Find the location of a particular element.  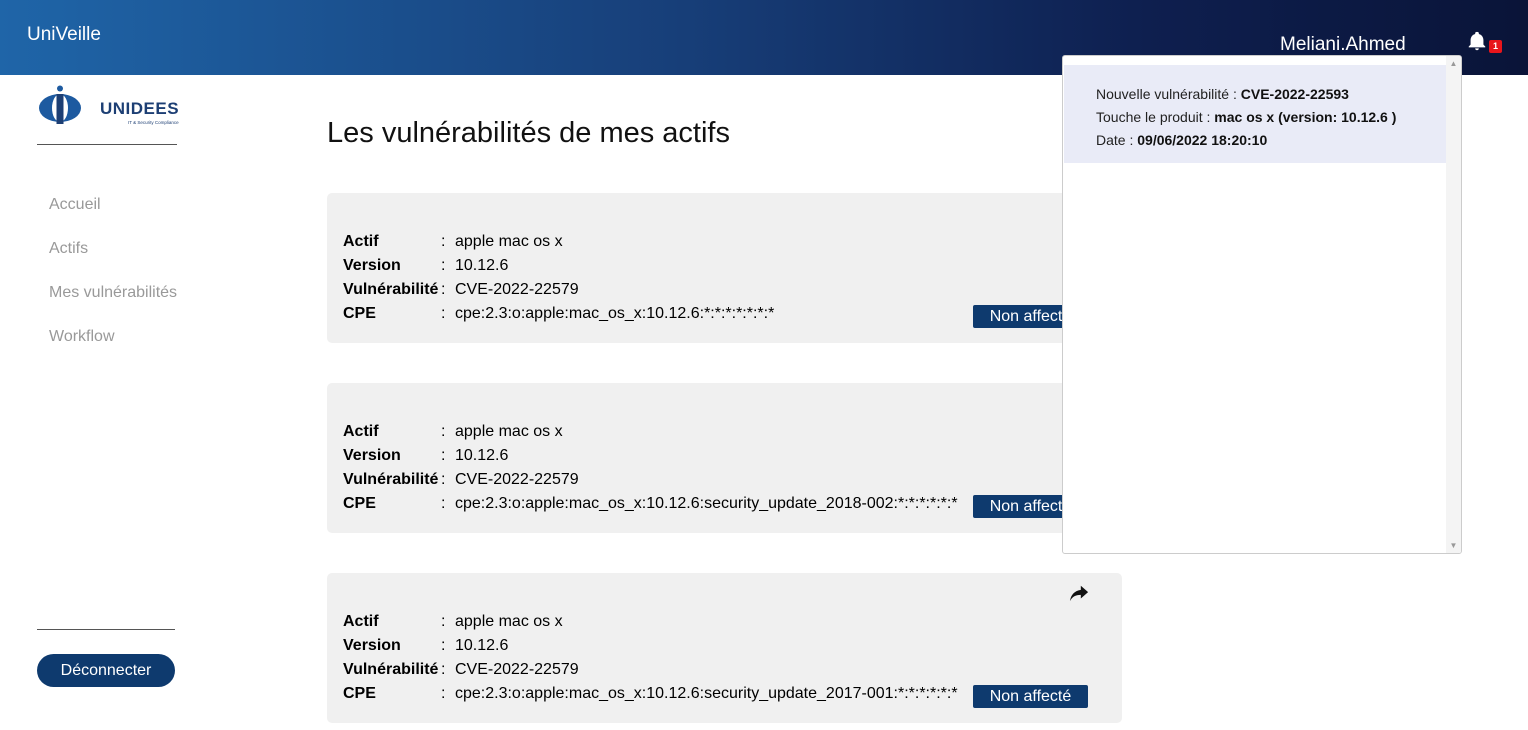

sidebar-divider-top is located at coordinates (107, 144).